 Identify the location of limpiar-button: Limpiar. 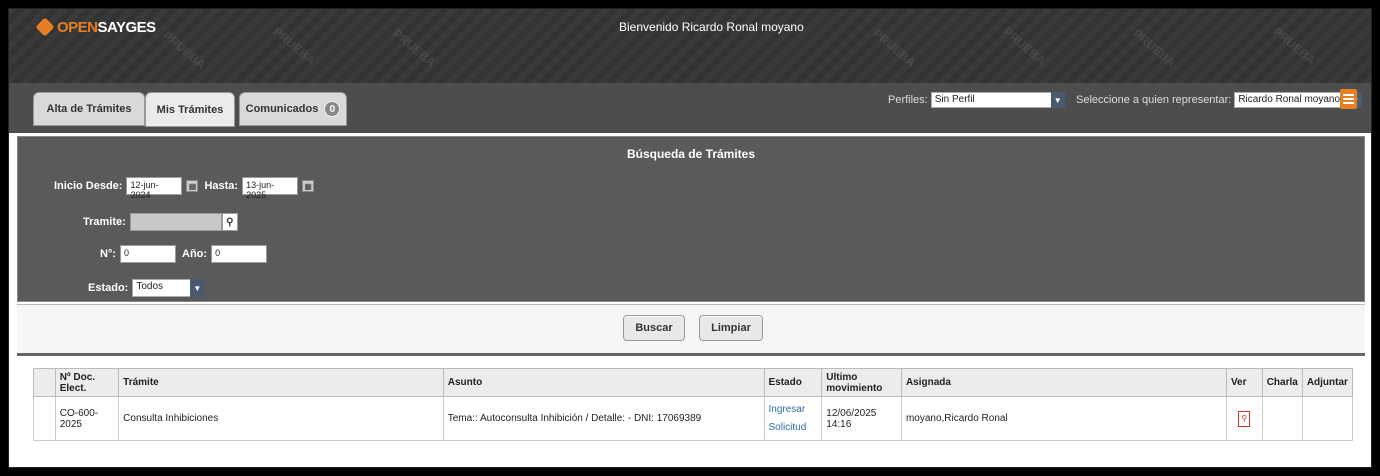
(731, 328).